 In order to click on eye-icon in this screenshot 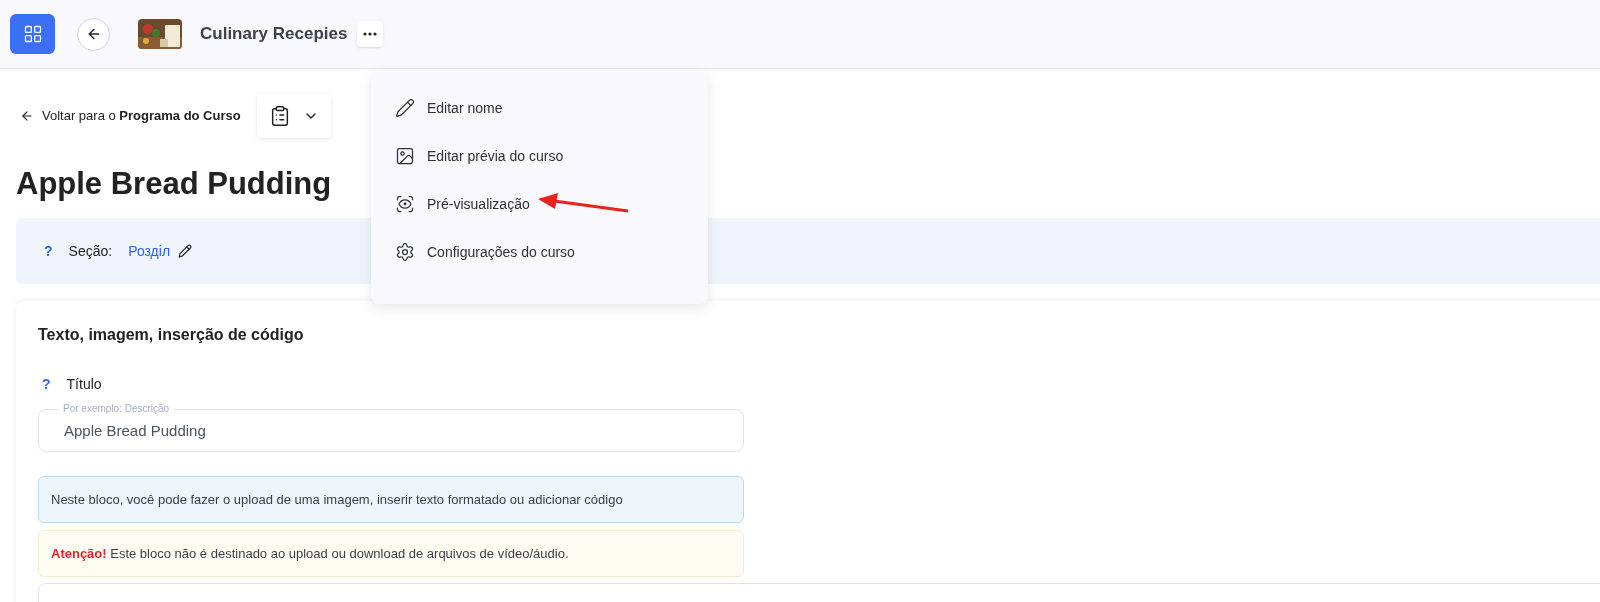, I will do `click(405, 204)`.